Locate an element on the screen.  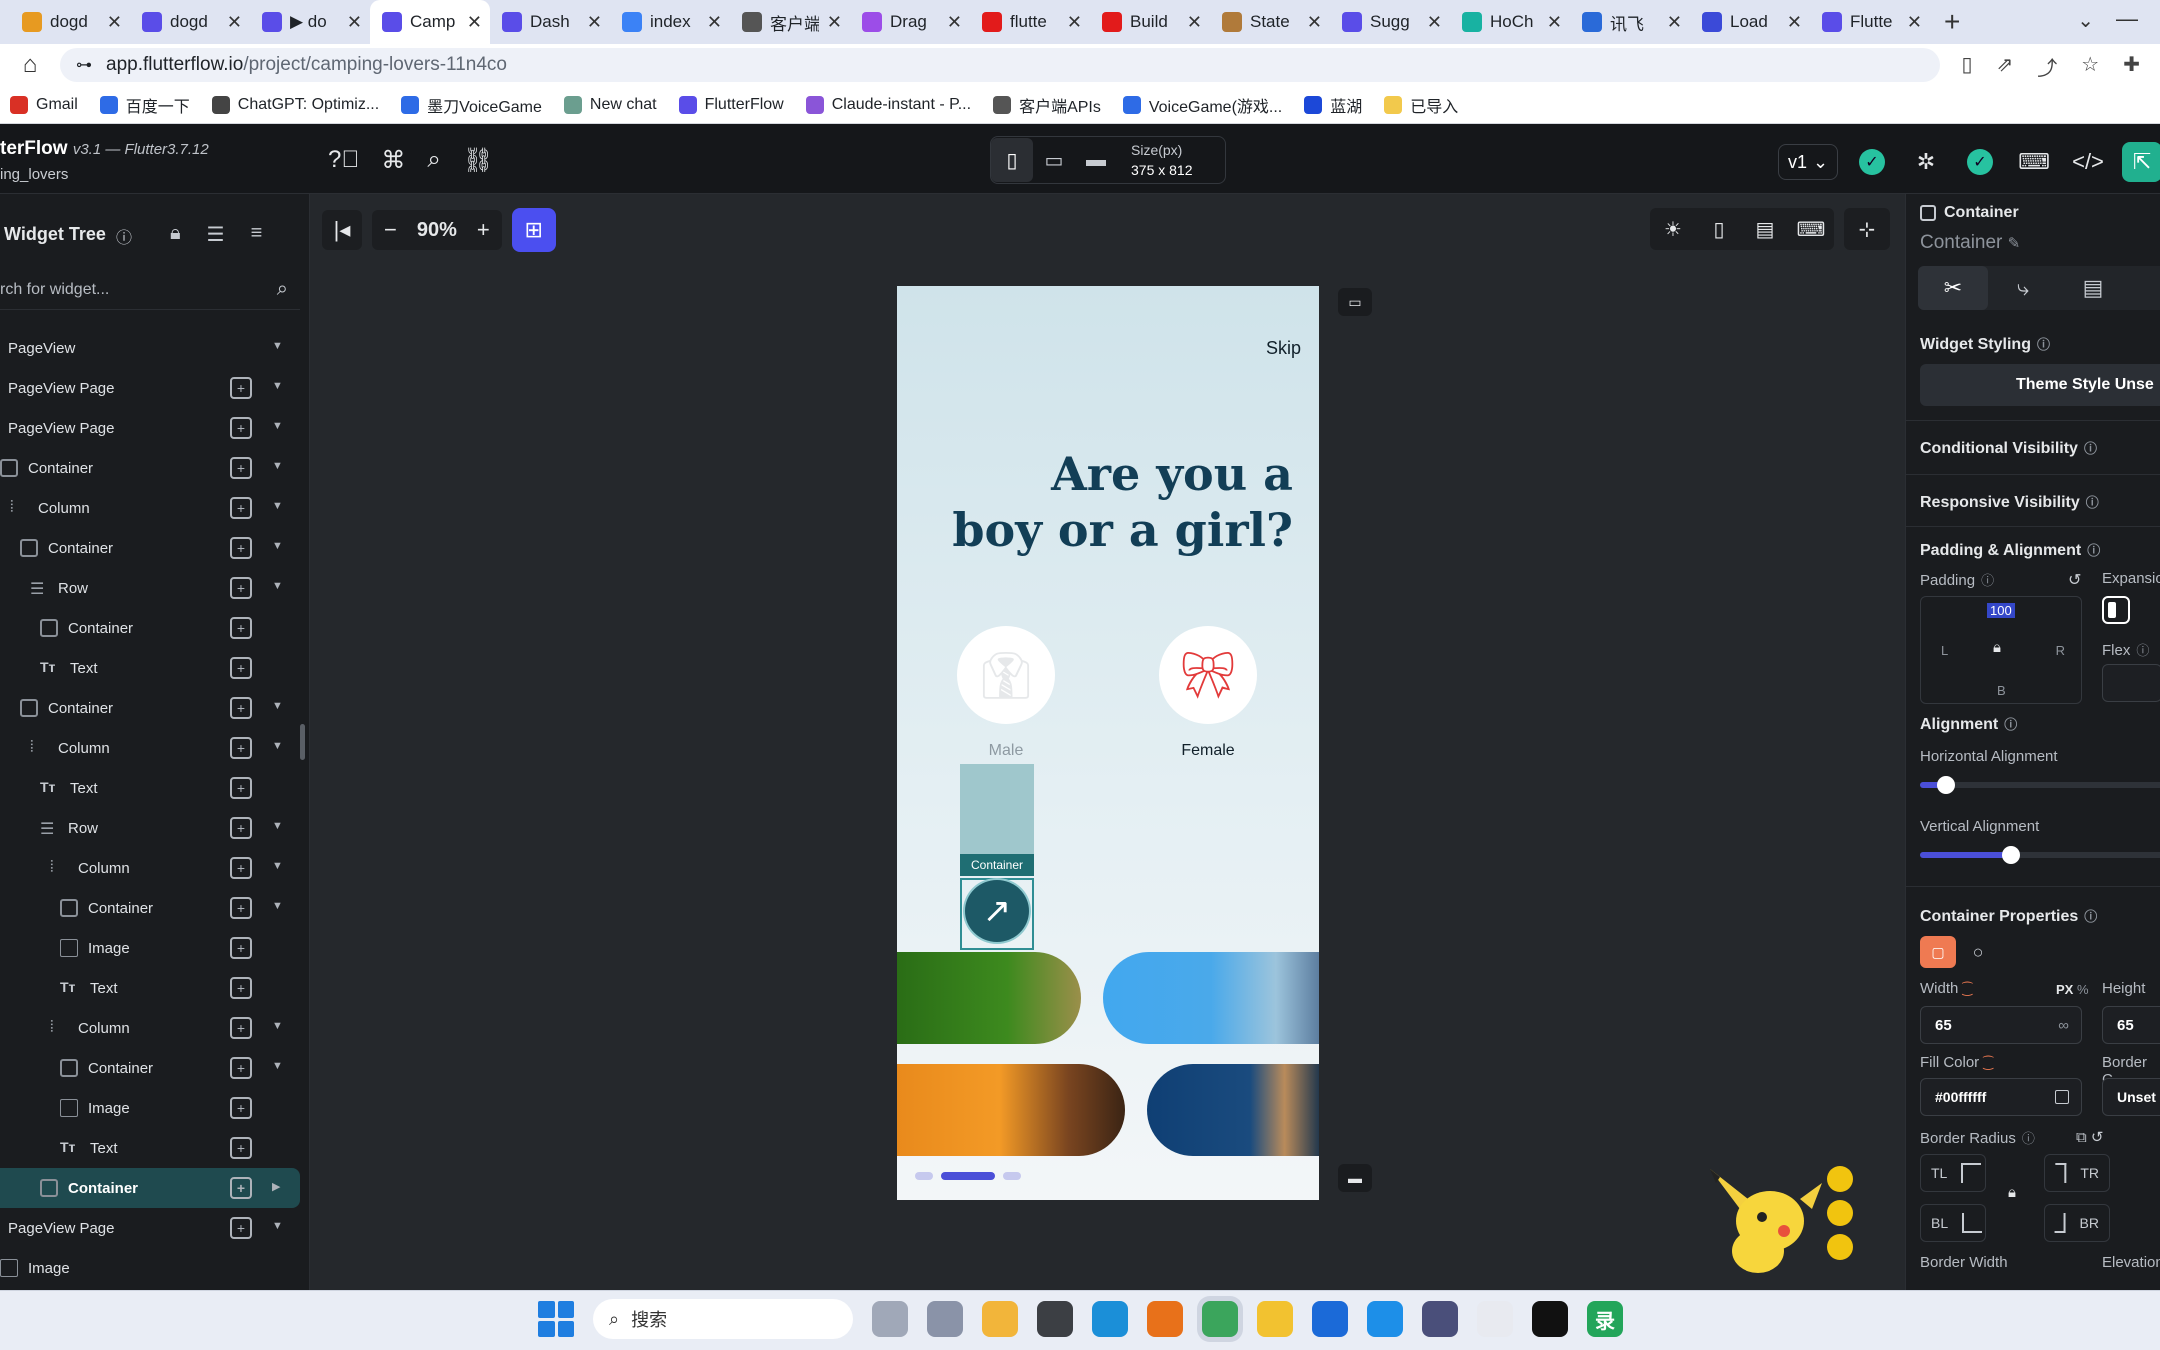
fill-color-input: #00ffffff is located at coordinates (2001, 1097).